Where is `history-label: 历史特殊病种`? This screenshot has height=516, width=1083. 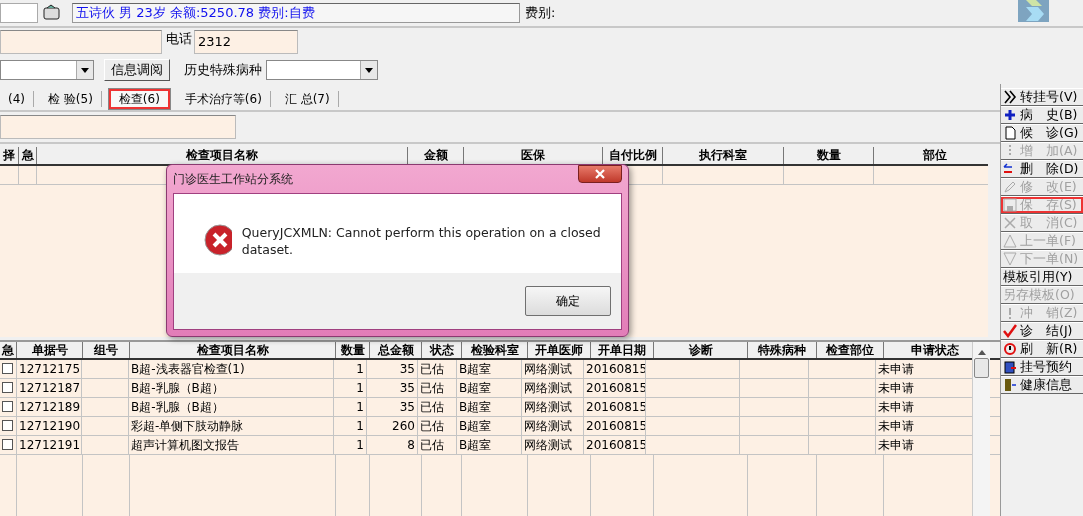 history-label: 历史特殊病种 is located at coordinates (223, 70).